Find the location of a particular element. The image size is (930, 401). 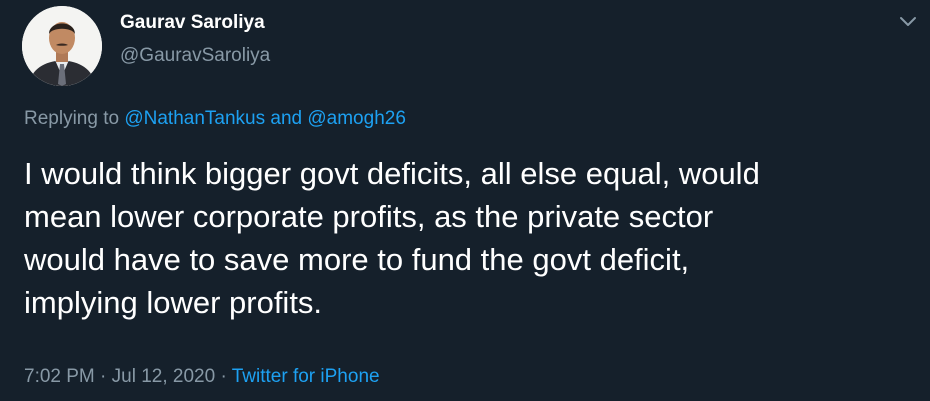

avatar is located at coordinates (62, 46).